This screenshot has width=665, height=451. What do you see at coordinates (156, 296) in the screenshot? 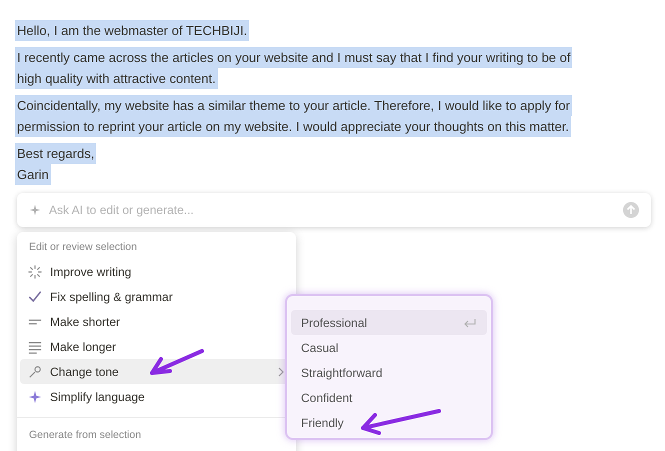
I see `menu-item: Fix spelling & grammar` at bounding box center [156, 296].